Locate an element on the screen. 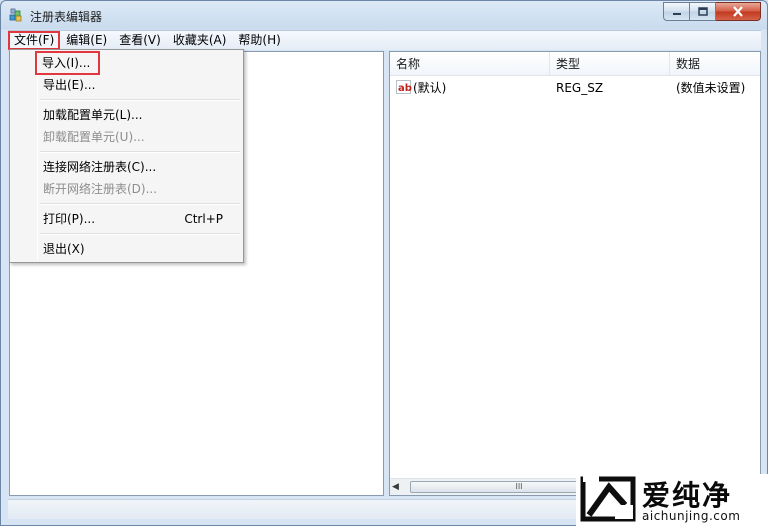  value-data: (数值未设置) is located at coordinates (711, 88).